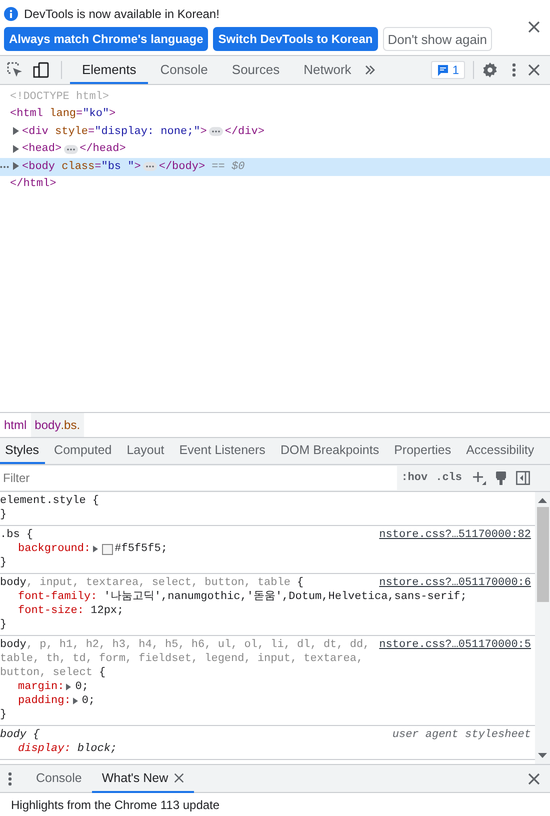  Describe the element at coordinates (15, 425) in the screenshot. I see `breadcrumb: html` at that location.